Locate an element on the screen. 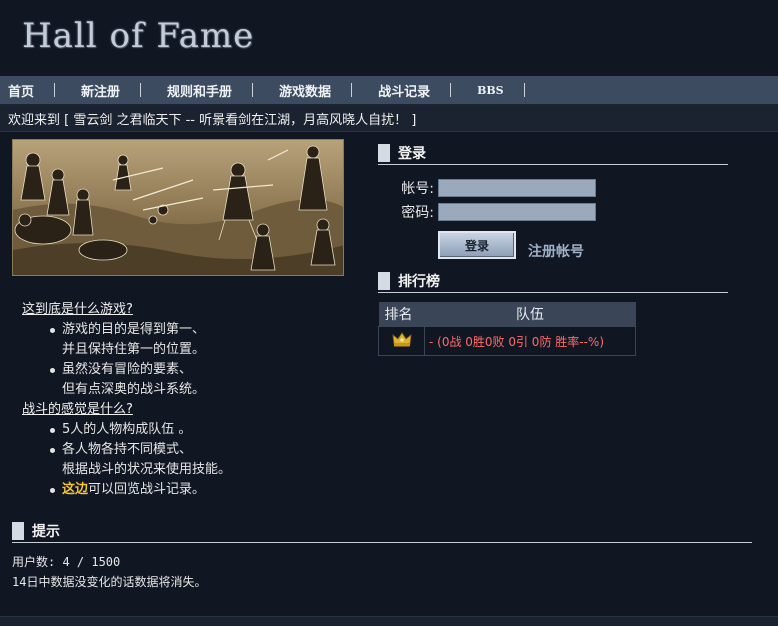 Image resolution: width=778 pixels, height=626 pixels. account-label: 帐号: is located at coordinates (417, 189).